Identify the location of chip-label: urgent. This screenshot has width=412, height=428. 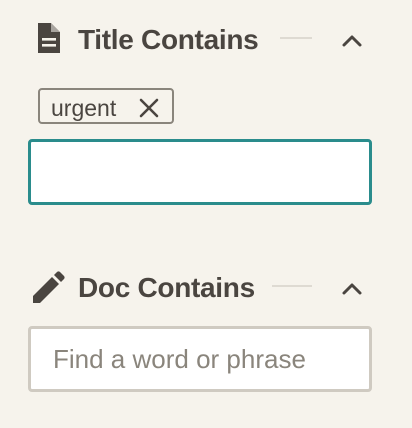
(84, 108).